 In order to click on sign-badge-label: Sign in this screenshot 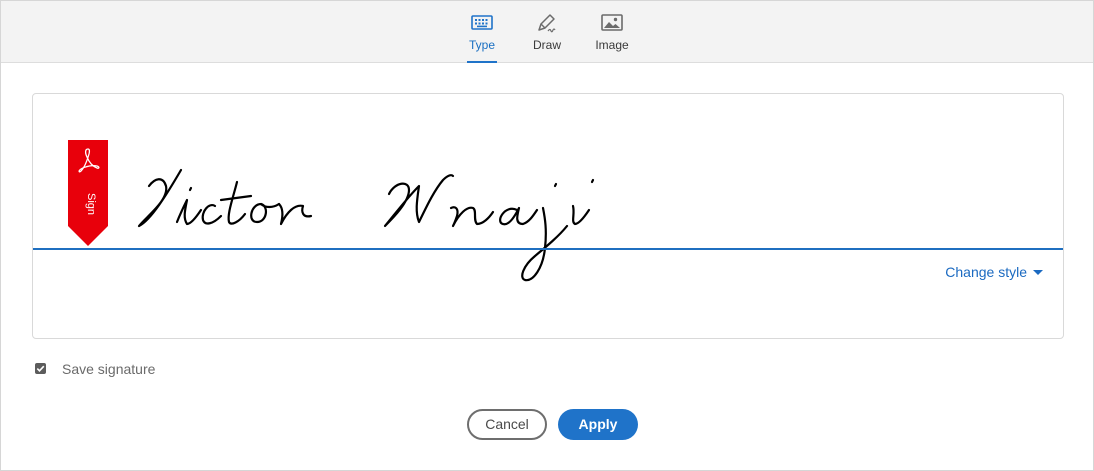, I will do `click(91, 204)`.